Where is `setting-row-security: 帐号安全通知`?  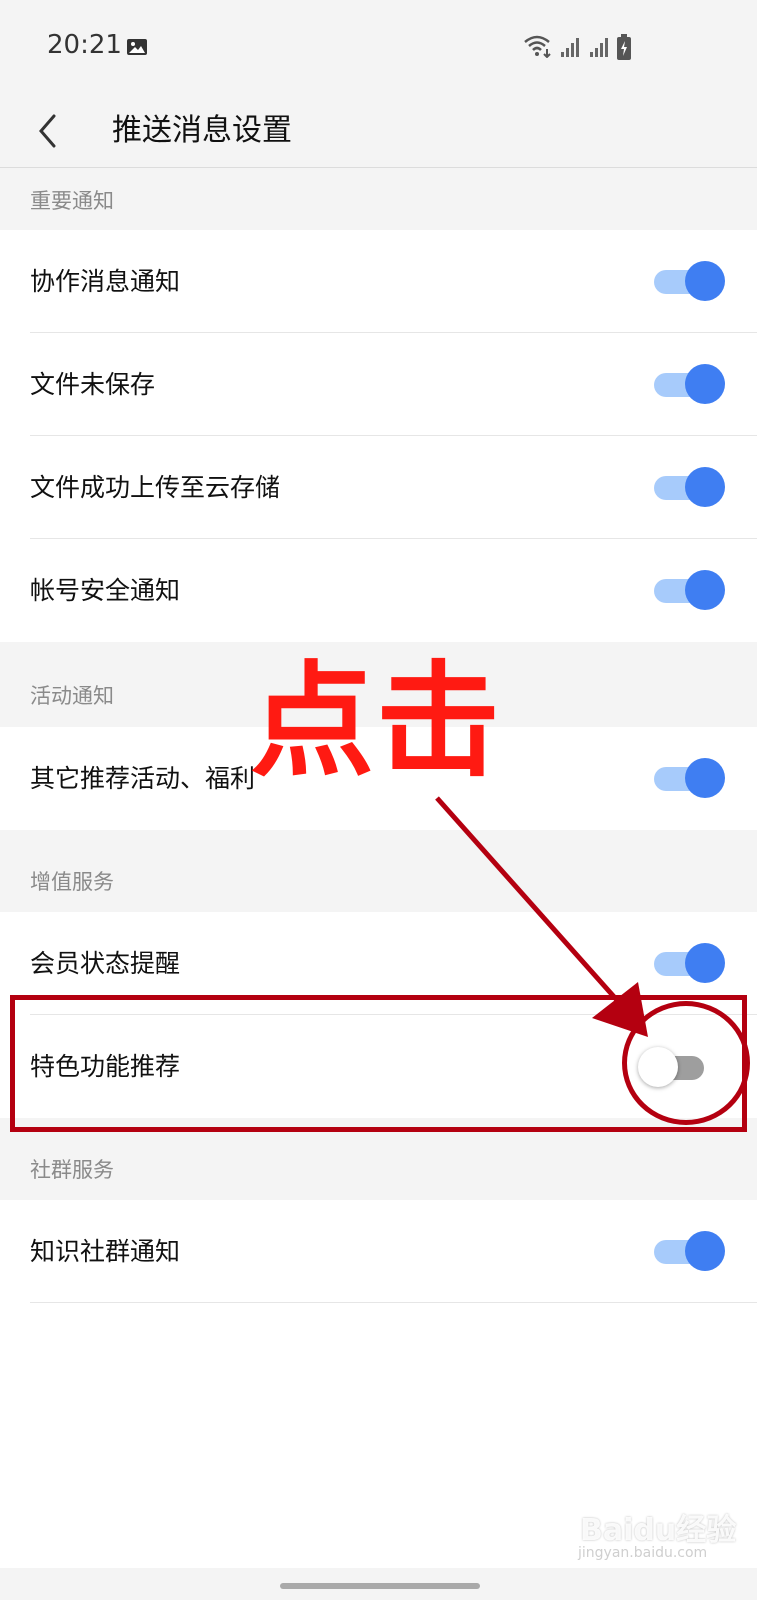
setting-row-security: 帐号安全通知 is located at coordinates (378, 590).